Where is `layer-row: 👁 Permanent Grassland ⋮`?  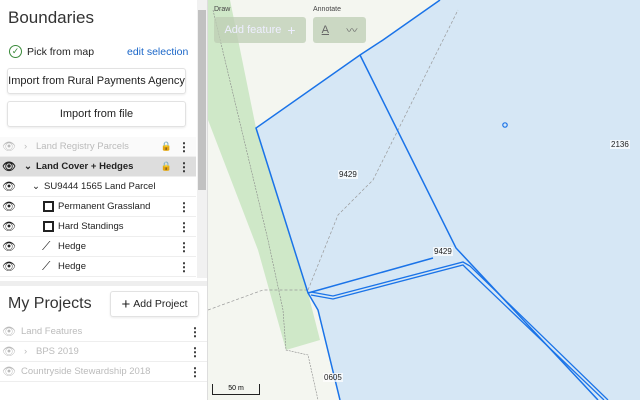 layer-row: 👁 Permanent Grassland ⋮ is located at coordinates (98, 207).